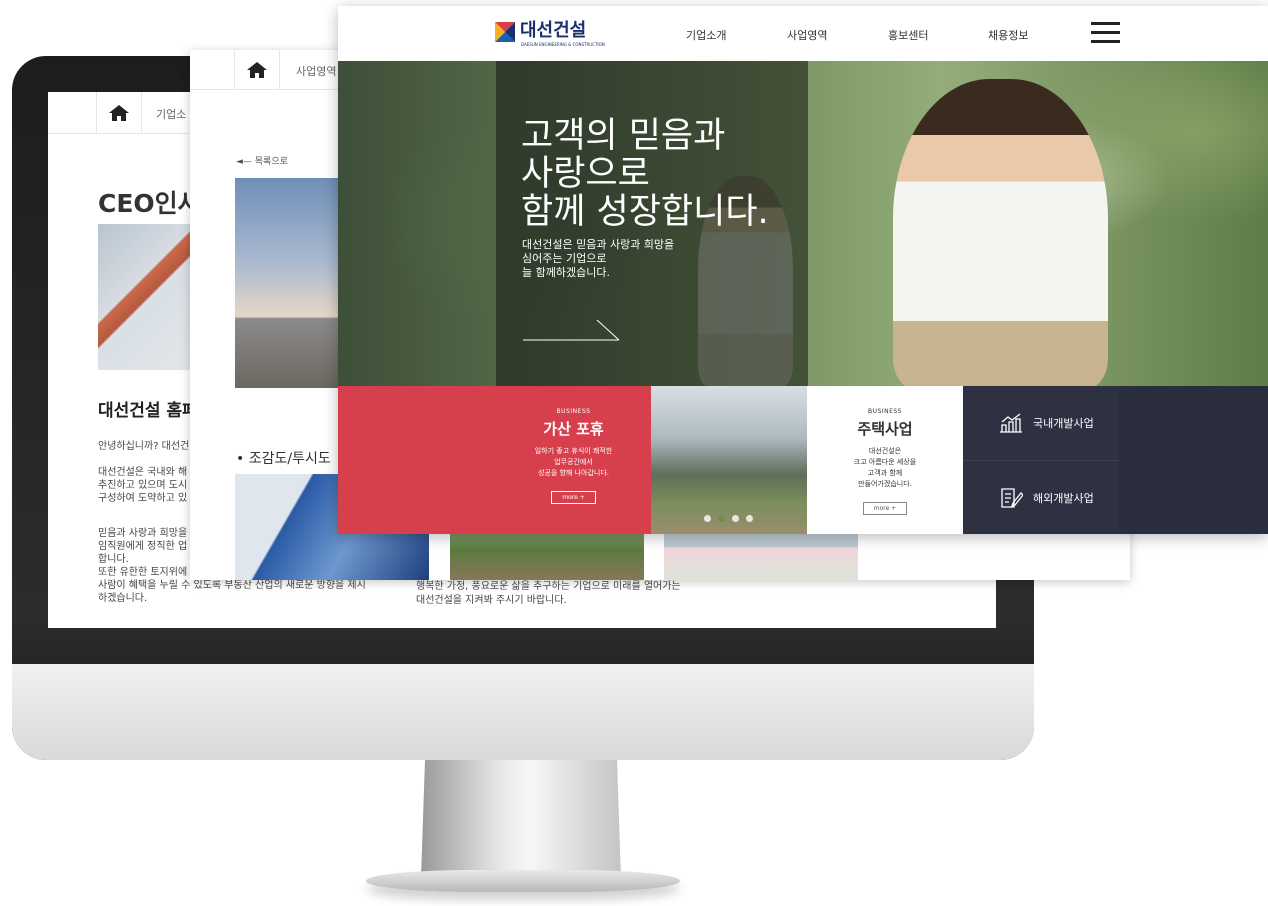 Image resolution: width=1268 pixels, height=906 pixels. I want to click on business-description: 일하기 좋고 휴식이 쾌적한 업무공간에서 성공을 향해 나아갑니다., so click(573, 462).